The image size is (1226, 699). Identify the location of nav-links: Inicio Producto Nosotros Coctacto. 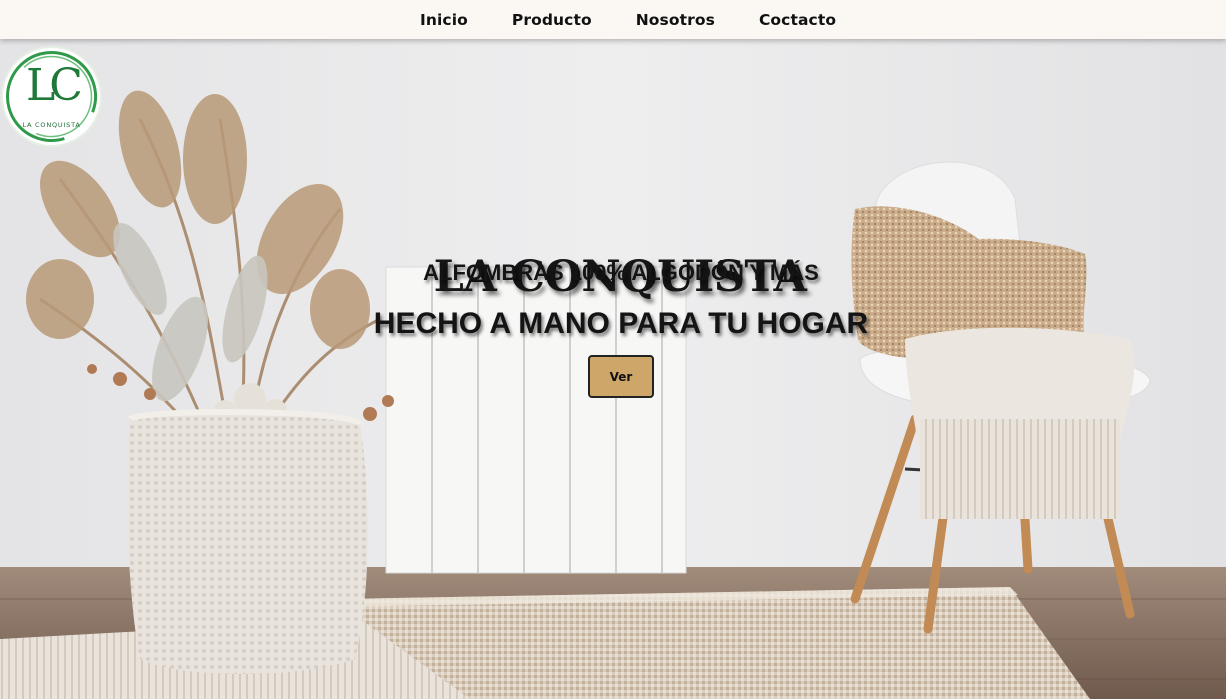
(628, 19).